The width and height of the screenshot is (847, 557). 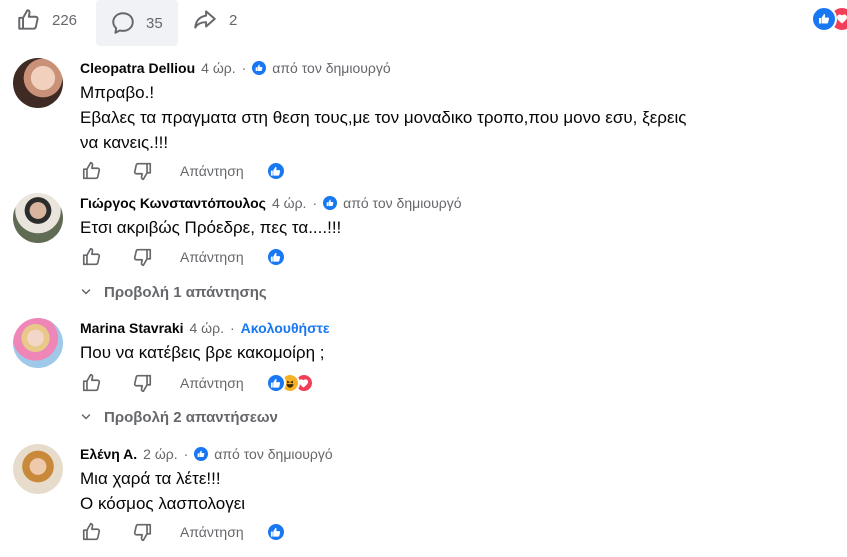 What do you see at coordinates (154, 23) in the screenshot?
I see `comment-count: 35` at bounding box center [154, 23].